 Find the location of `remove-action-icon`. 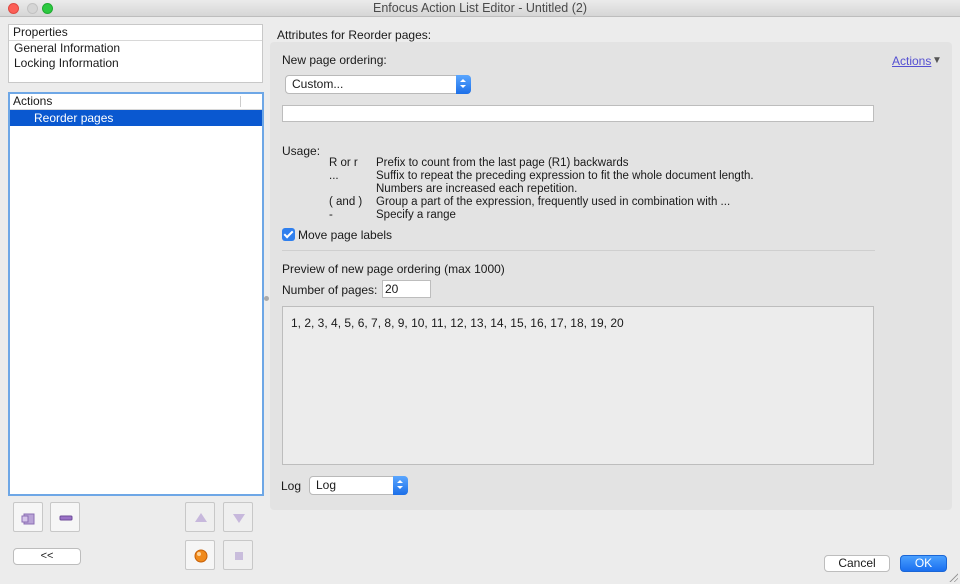

remove-action-icon is located at coordinates (66, 518).